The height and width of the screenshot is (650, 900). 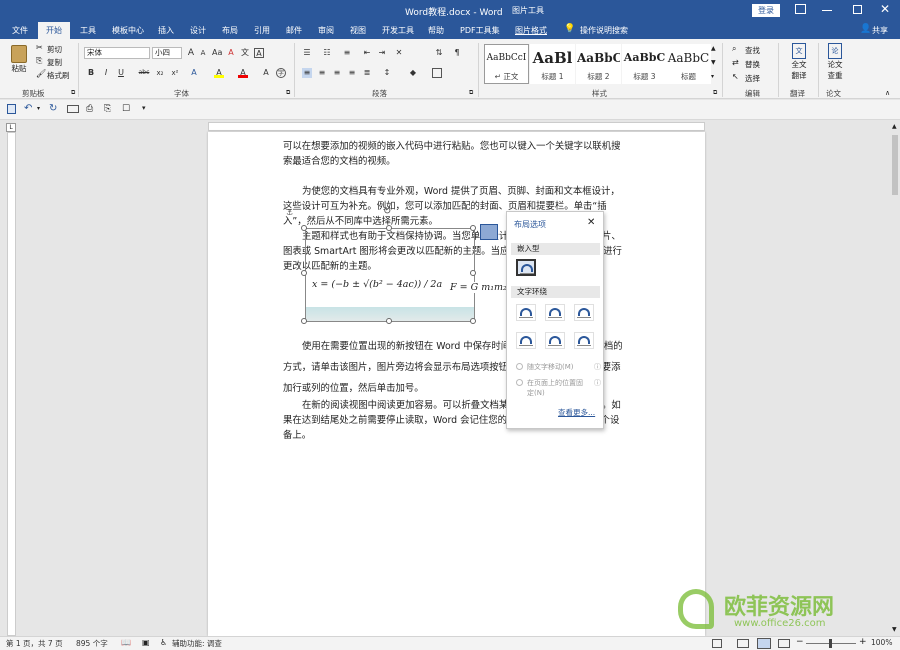 I want to click on focus-mode-icon, so click(x=717, y=643).